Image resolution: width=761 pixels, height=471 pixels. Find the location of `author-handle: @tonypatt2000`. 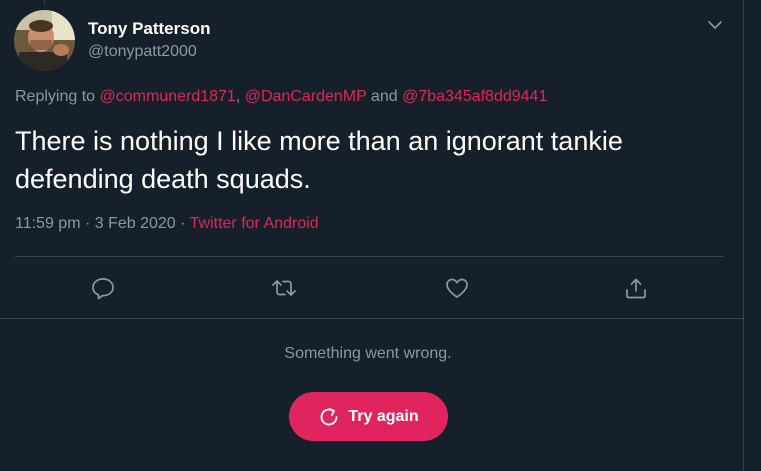

author-handle: @tonypatt2000 is located at coordinates (142, 52).